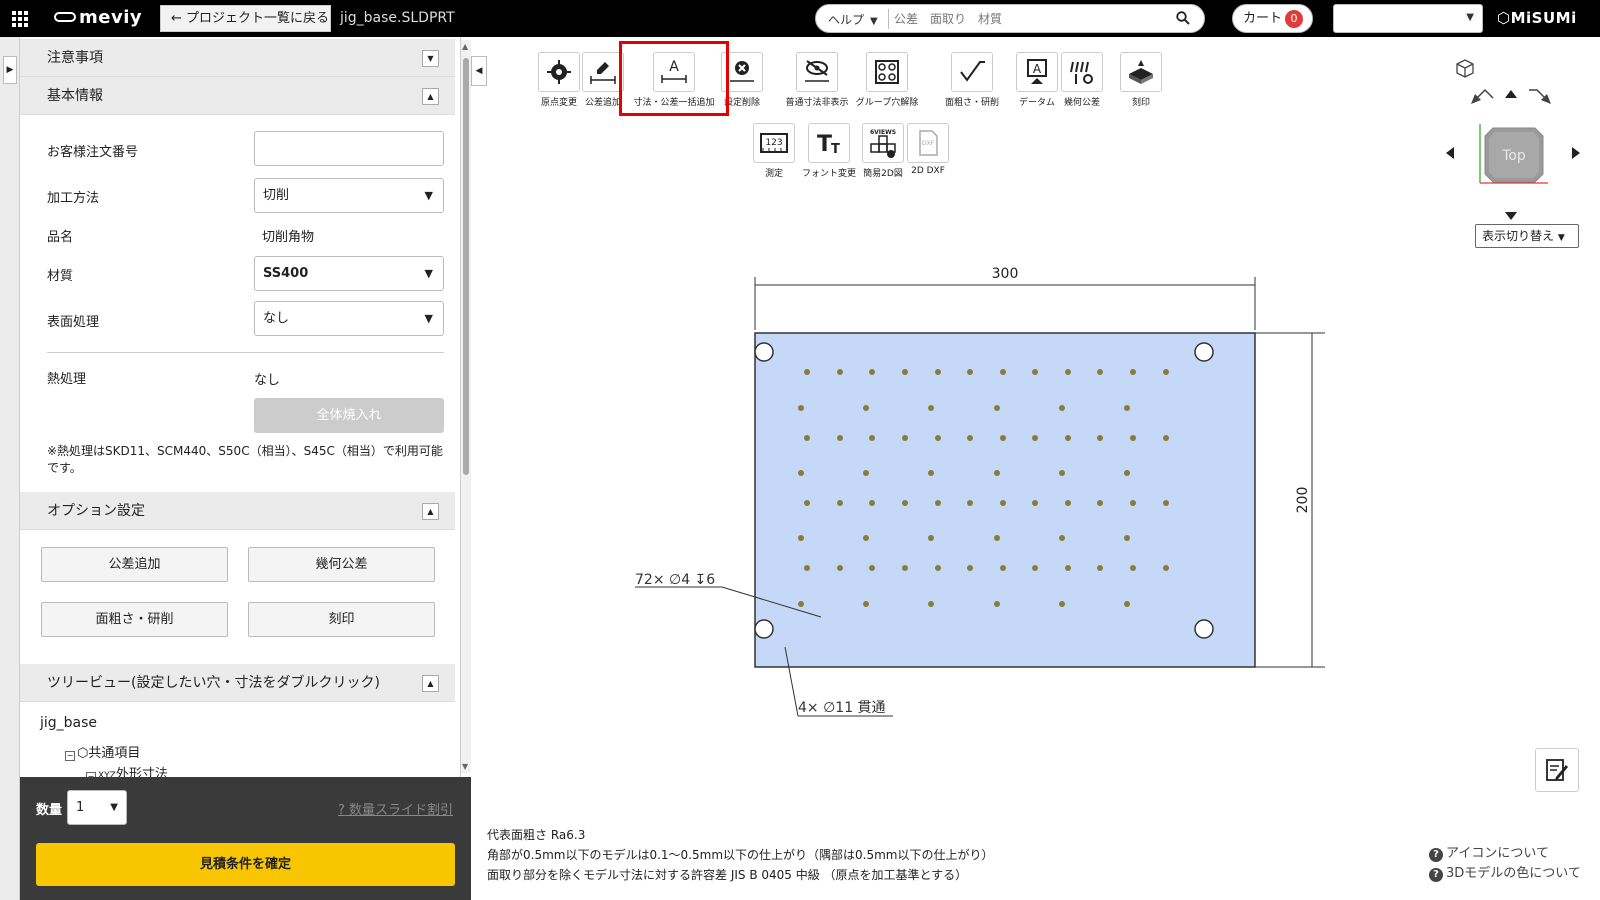  I want to click on collapse-toggle-icon: ▲, so click(430, 683).